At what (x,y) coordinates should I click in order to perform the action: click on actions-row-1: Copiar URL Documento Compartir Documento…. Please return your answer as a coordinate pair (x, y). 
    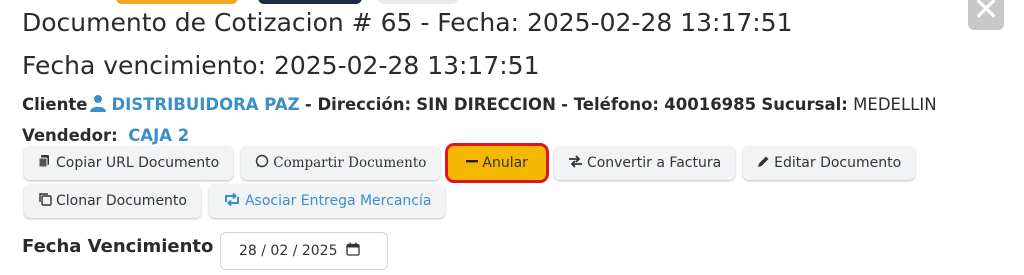
    Looking at the image, I should click on (470, 163).